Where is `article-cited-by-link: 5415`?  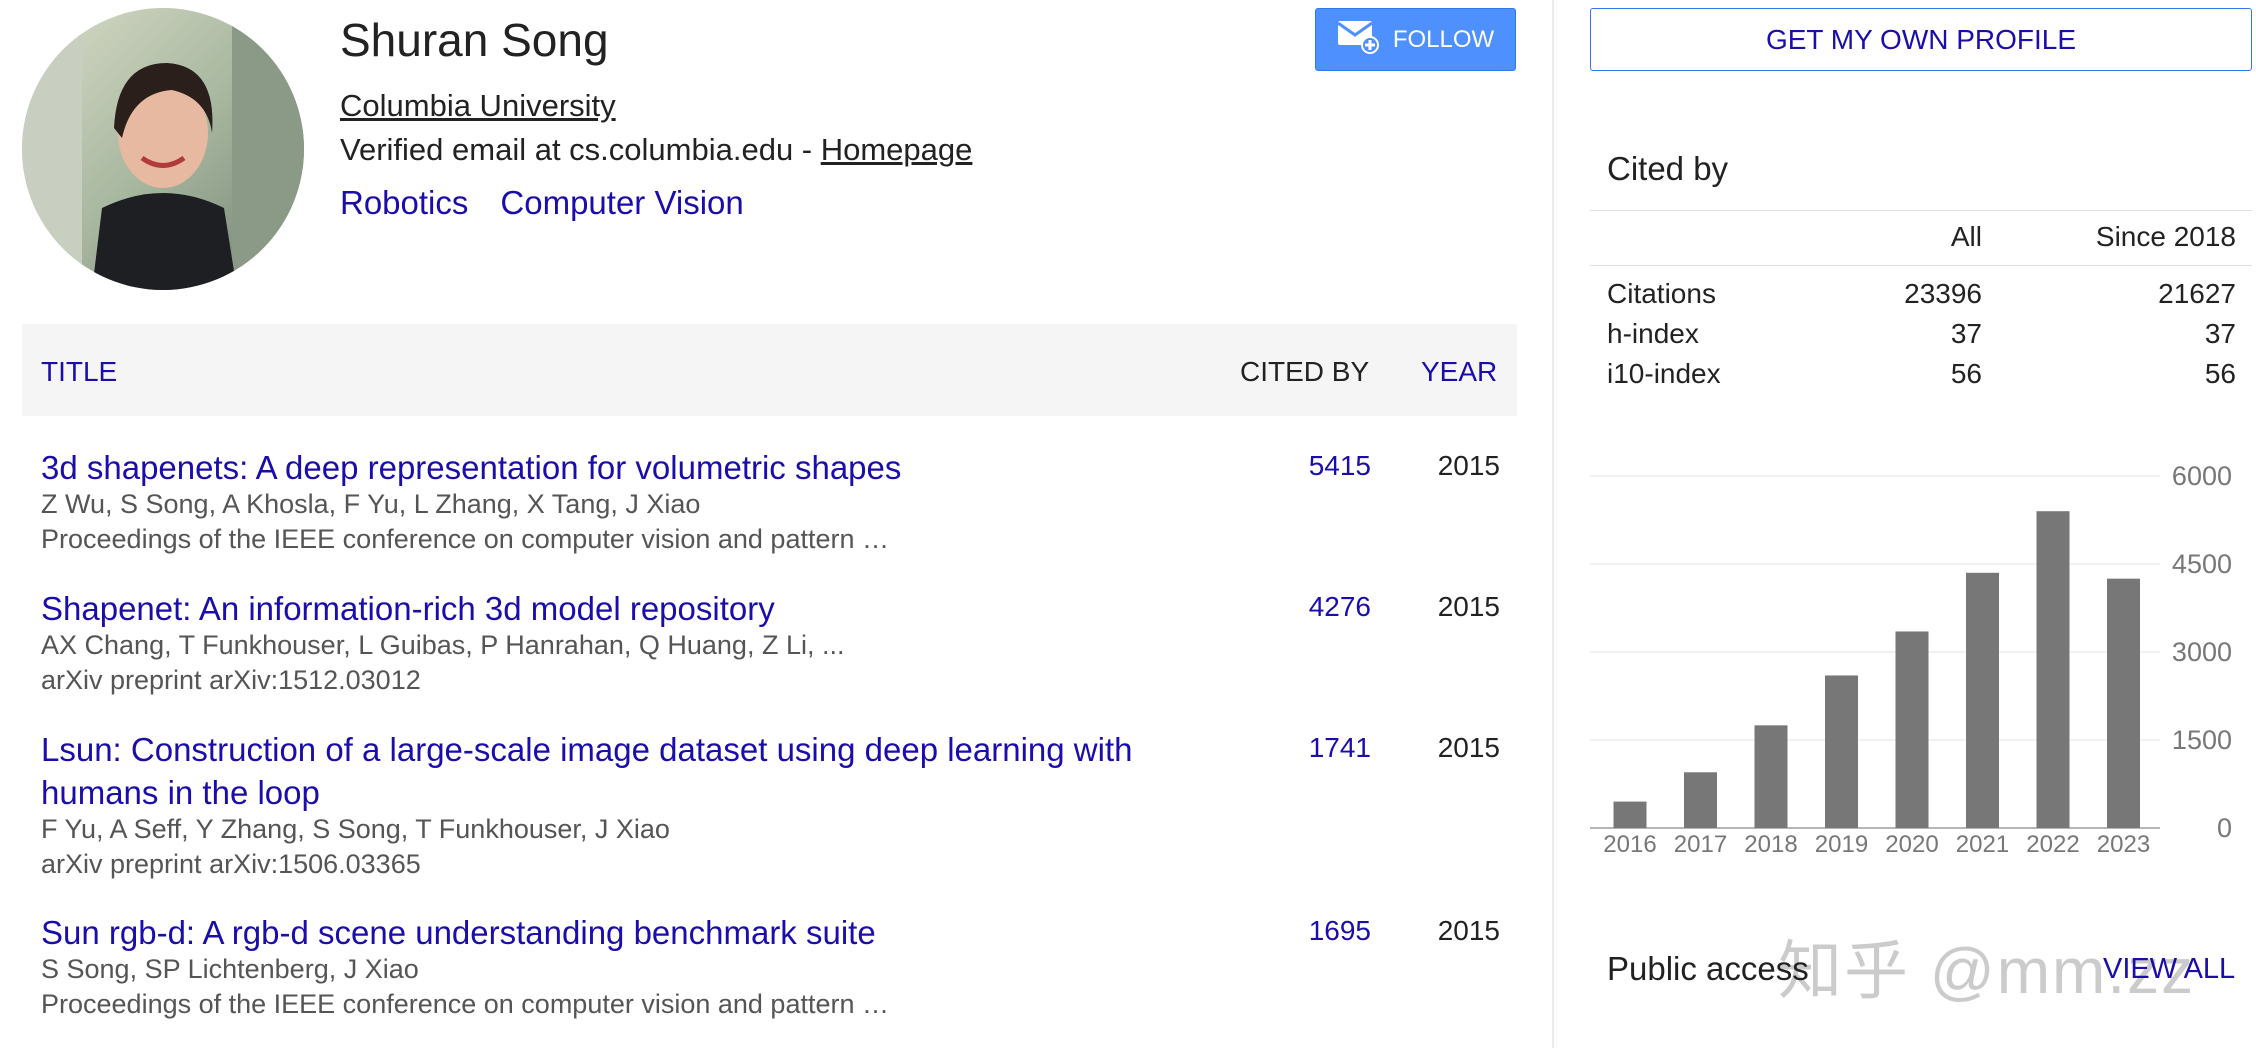 article-cited-by-link: 5415 is located at coordinates (1340, 466).